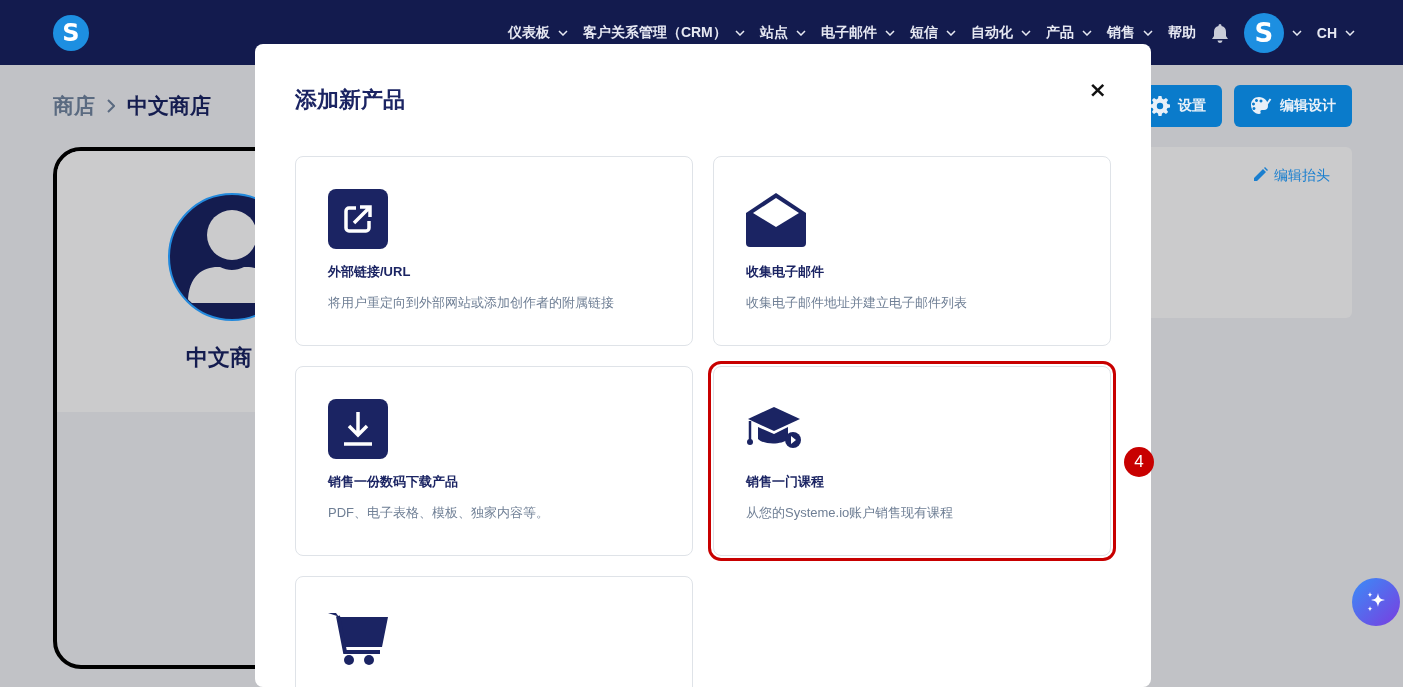 The height and width of the screenshot is (687, 1403). I want to click on card-description: PDF、电子表格、模板、独家内容等。, so click(438, 512).